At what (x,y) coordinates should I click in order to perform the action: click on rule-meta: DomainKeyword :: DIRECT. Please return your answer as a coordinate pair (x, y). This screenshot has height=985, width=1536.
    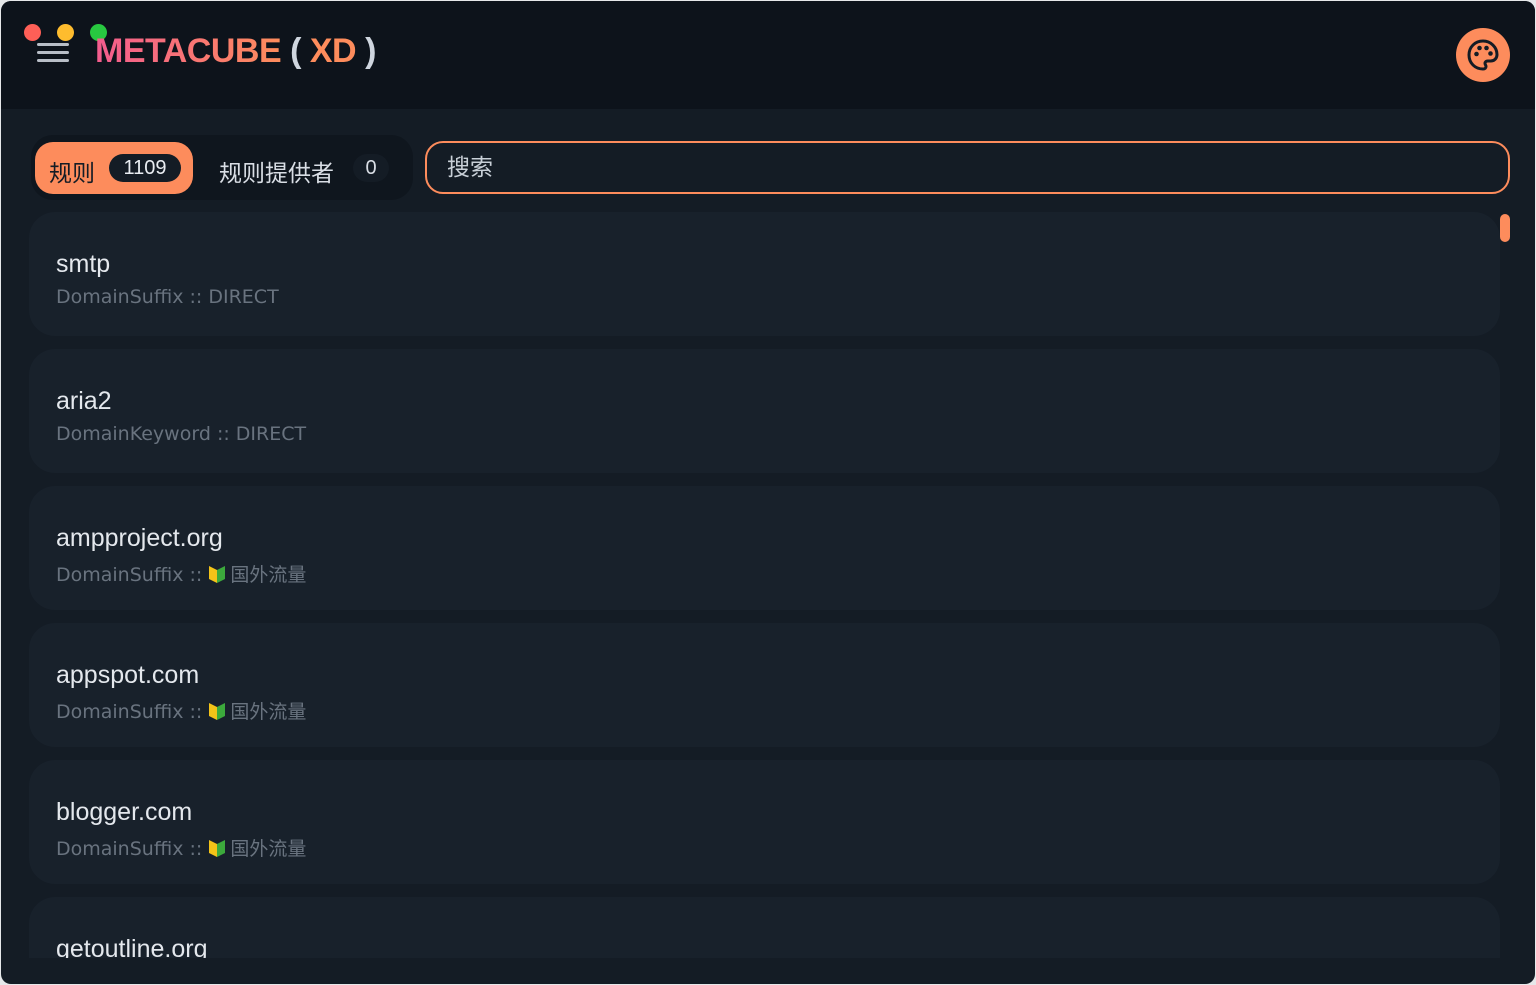
    Looking at the image, I should click on (181, 434).